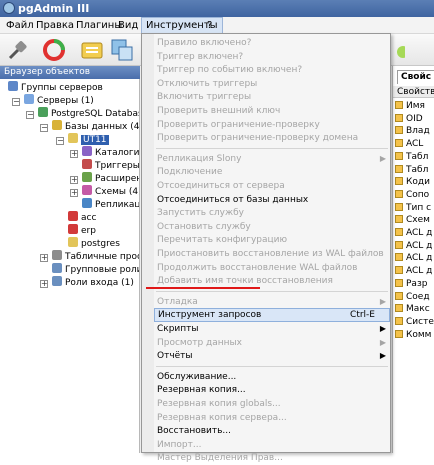  I want to click on menu-separator, so click(272, 291).